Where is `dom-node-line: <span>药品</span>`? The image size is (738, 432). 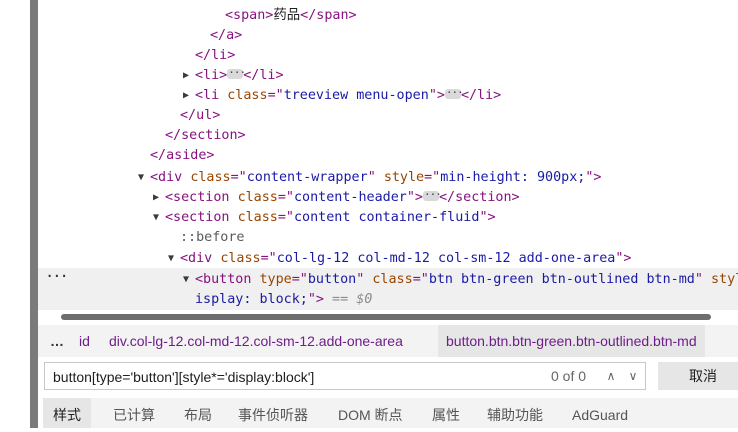 dom-node-line: <span>药品</span> is located at coordinates (291, 16).